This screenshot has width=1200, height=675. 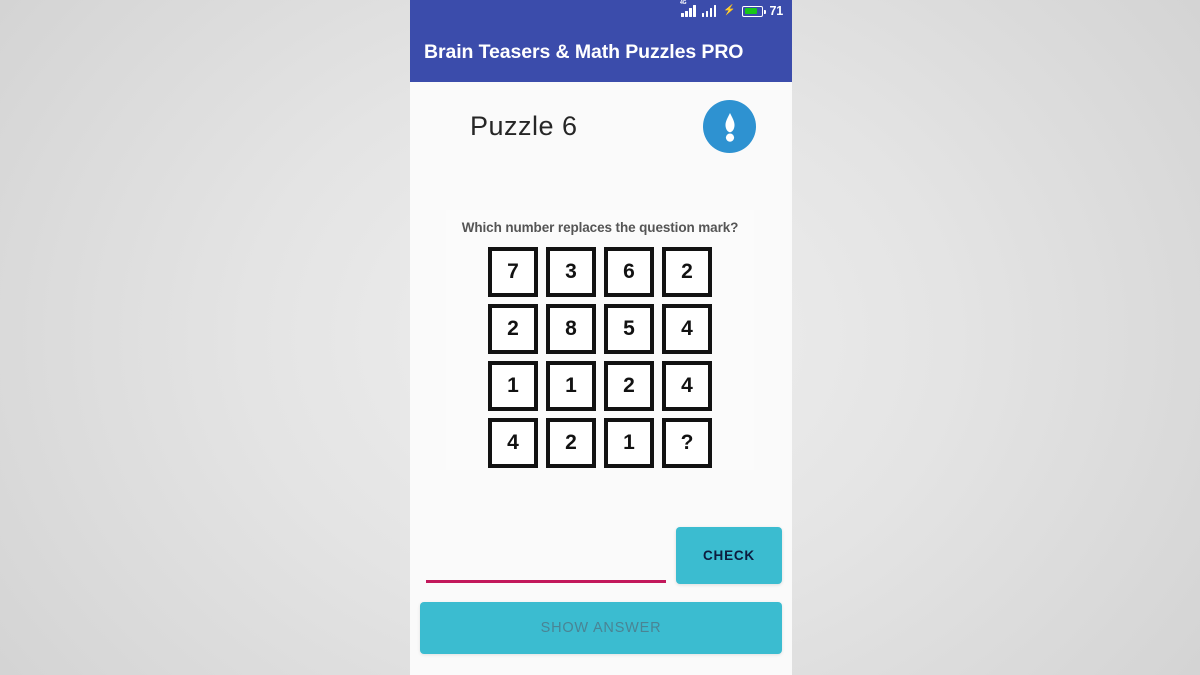 What do you see at coordinates (629, 272) in the screenshot?
I see `grid-cell-r1-c3: 6` at bounding box center [629, 272].